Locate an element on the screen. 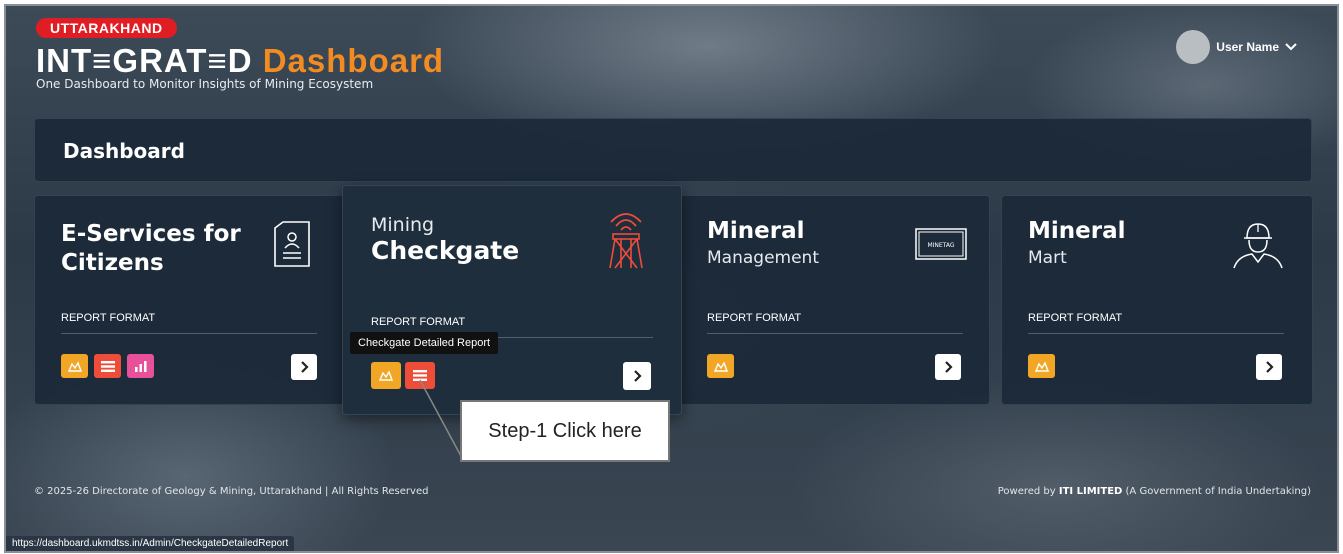 This screenshot has width=1343, height=554. avatar is located at coordinates (1193, 47).